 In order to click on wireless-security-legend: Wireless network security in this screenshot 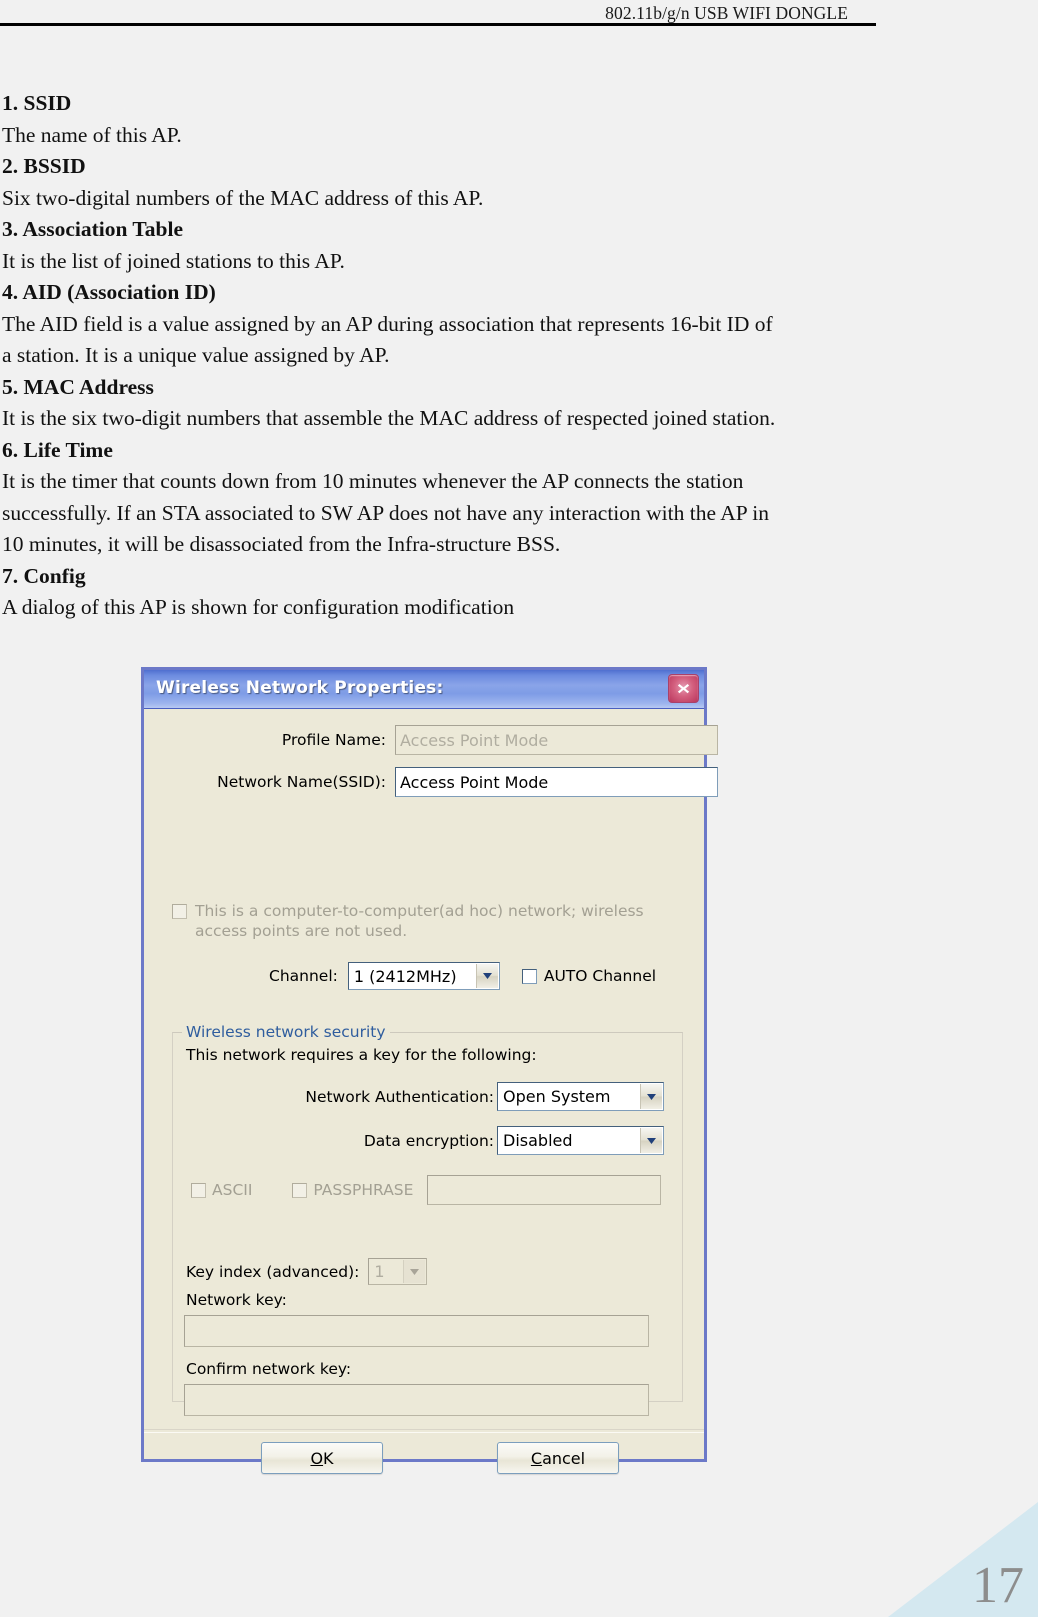, I will do `click(286, 1032)`.